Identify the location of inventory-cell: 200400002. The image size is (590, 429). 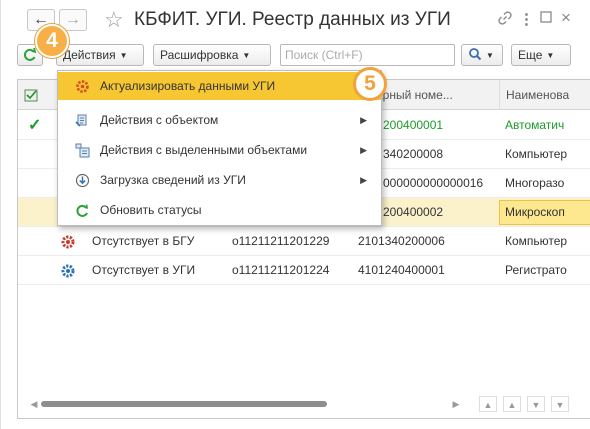
(413, 212).